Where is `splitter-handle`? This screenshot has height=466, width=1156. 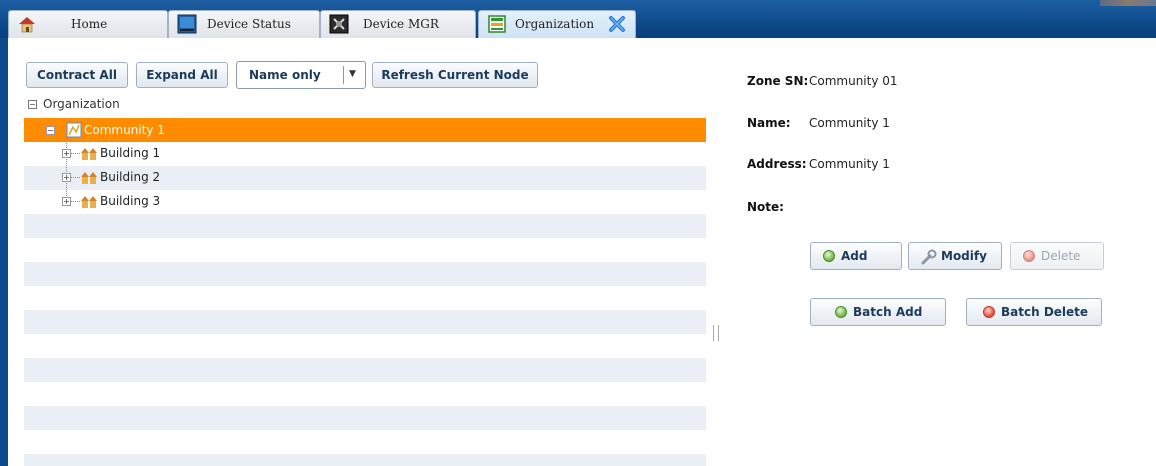 splitter-handle is located at coordinates (716, 333).